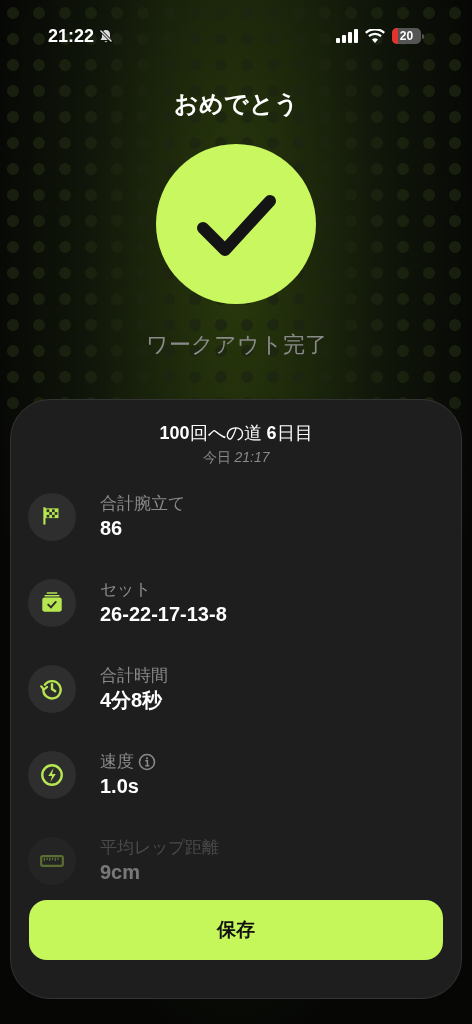  I want to click on save-button: 保存, so click(236, 930).